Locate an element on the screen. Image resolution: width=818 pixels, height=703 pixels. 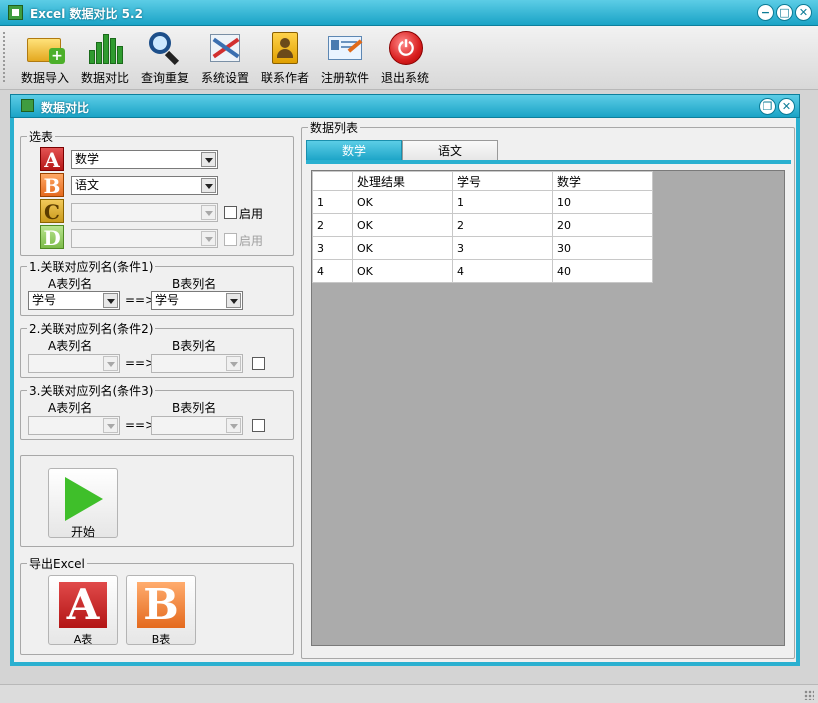
condition-1-legend: 1.关联对应列名(条件1) is located at coordinates (91, 267).